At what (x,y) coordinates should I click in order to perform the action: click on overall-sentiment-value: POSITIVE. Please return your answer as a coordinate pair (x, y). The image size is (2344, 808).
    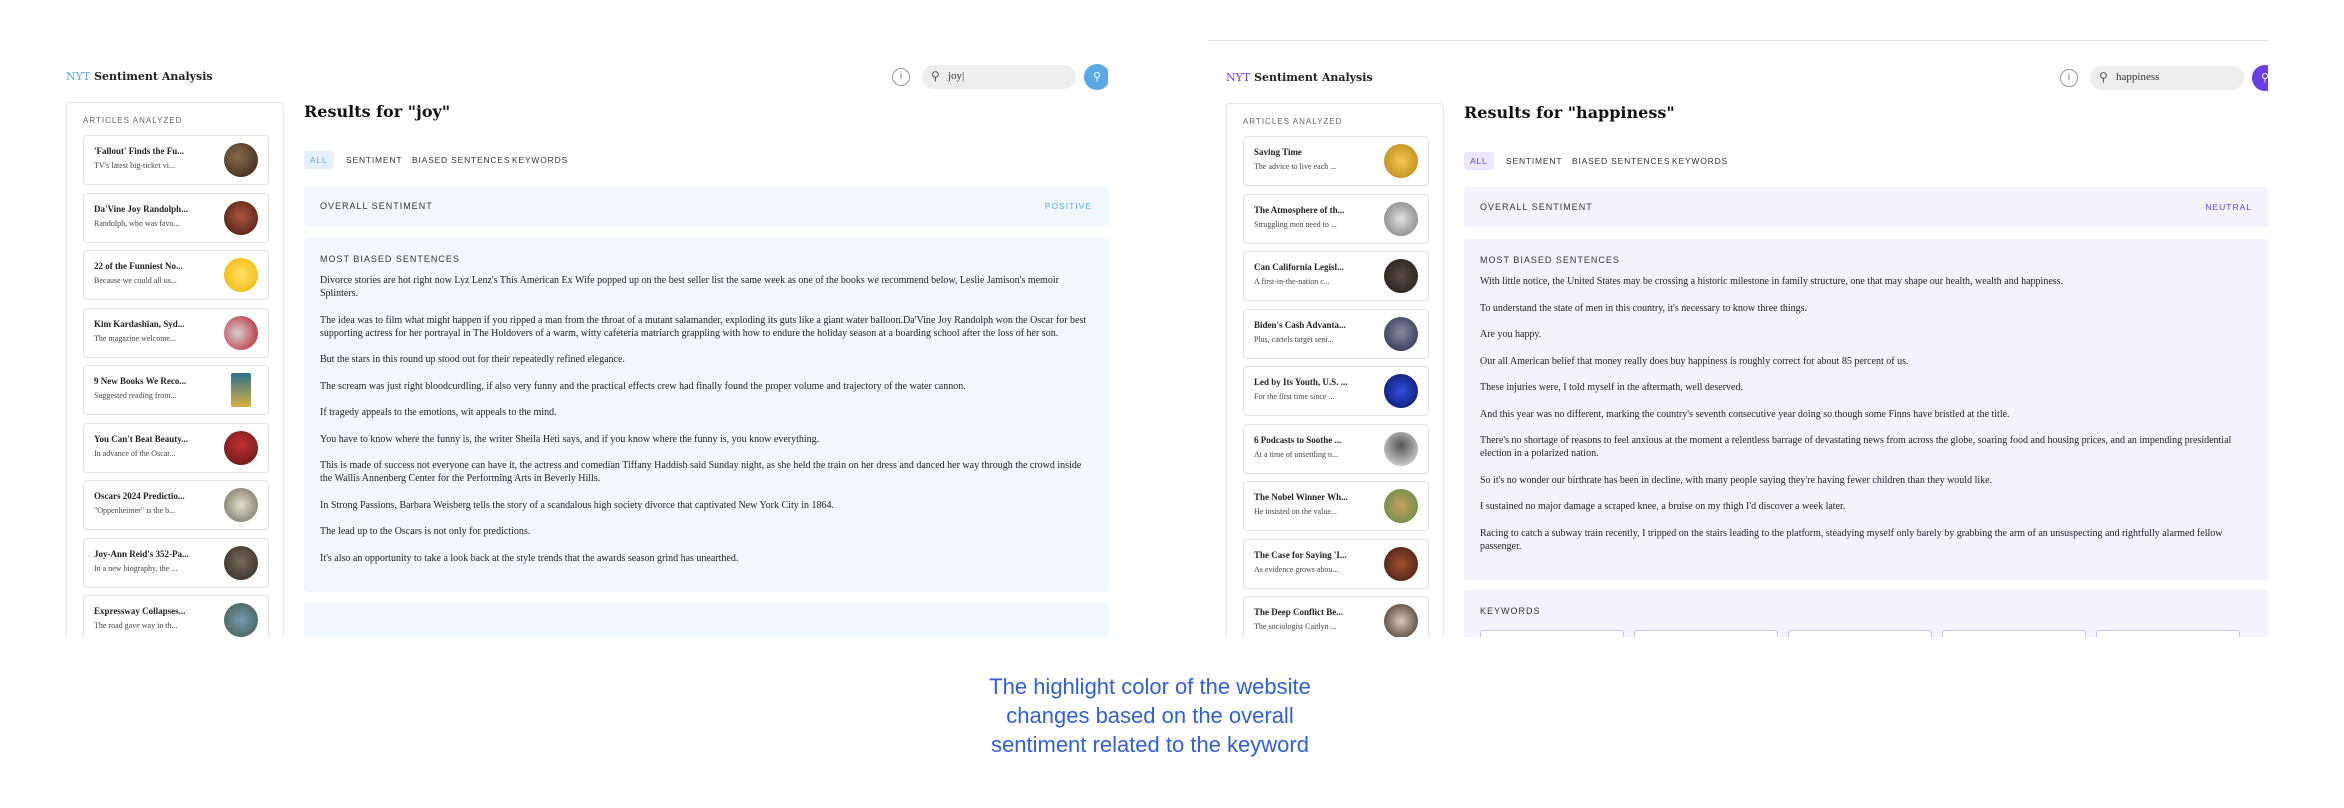
    Looking at the image, I should click on (1068, 206).